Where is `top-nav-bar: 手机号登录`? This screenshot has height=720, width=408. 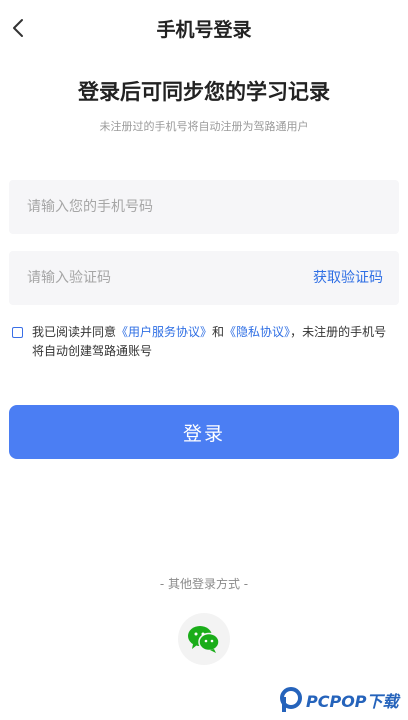 top-nav-bar: 手机号登录 is located at coordinates (204, 28).